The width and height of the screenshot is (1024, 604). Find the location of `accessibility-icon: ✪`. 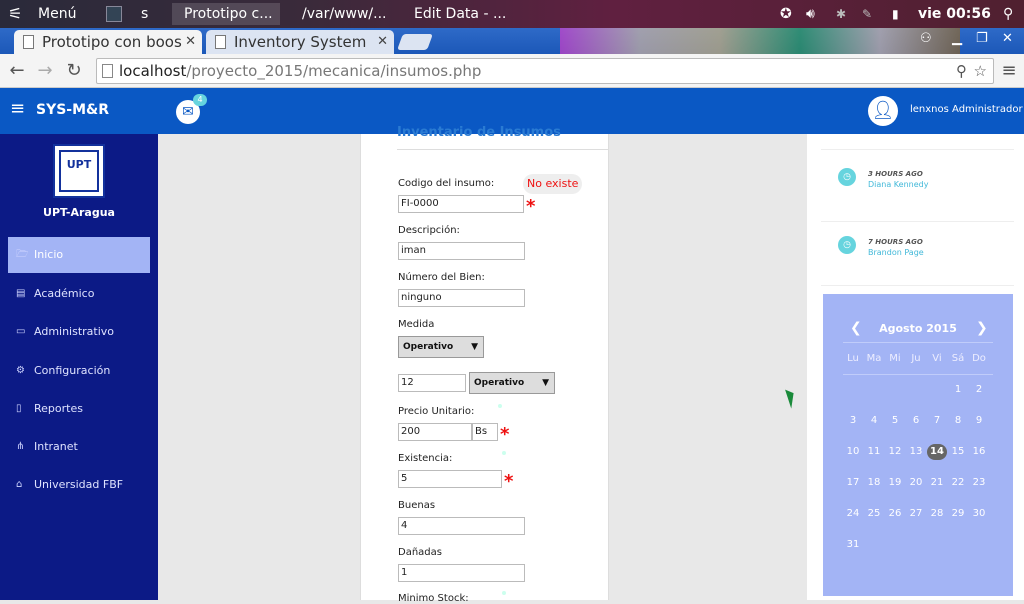

accessibility-icon: ✪ is located at coordinates (786, 14).